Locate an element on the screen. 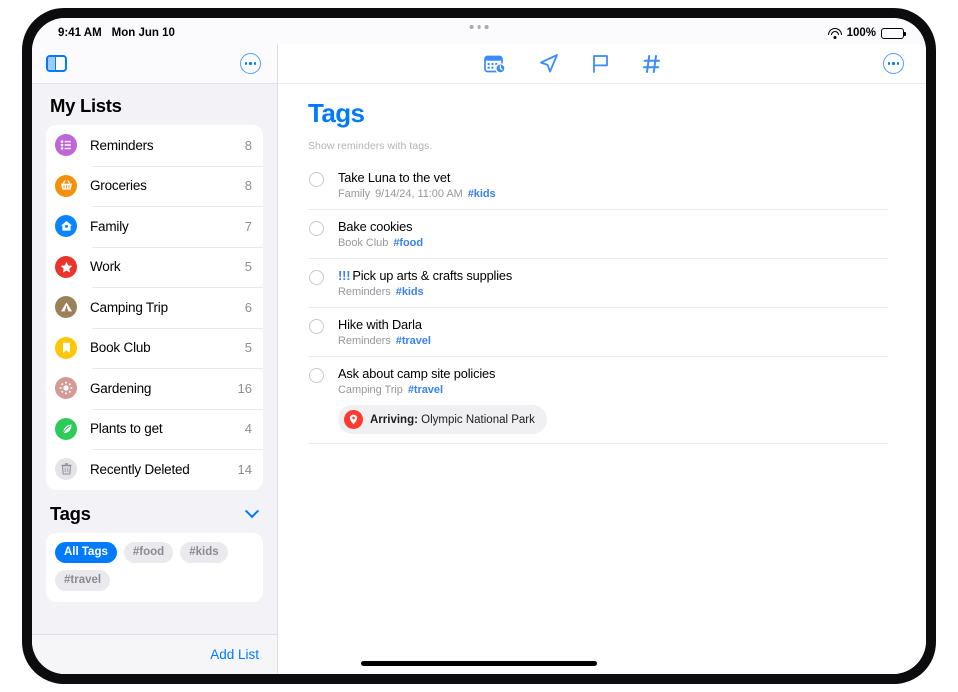 This screenshot has height=692, width=958. tag-chip-kids: #kids is located at coordinates (204, 552).